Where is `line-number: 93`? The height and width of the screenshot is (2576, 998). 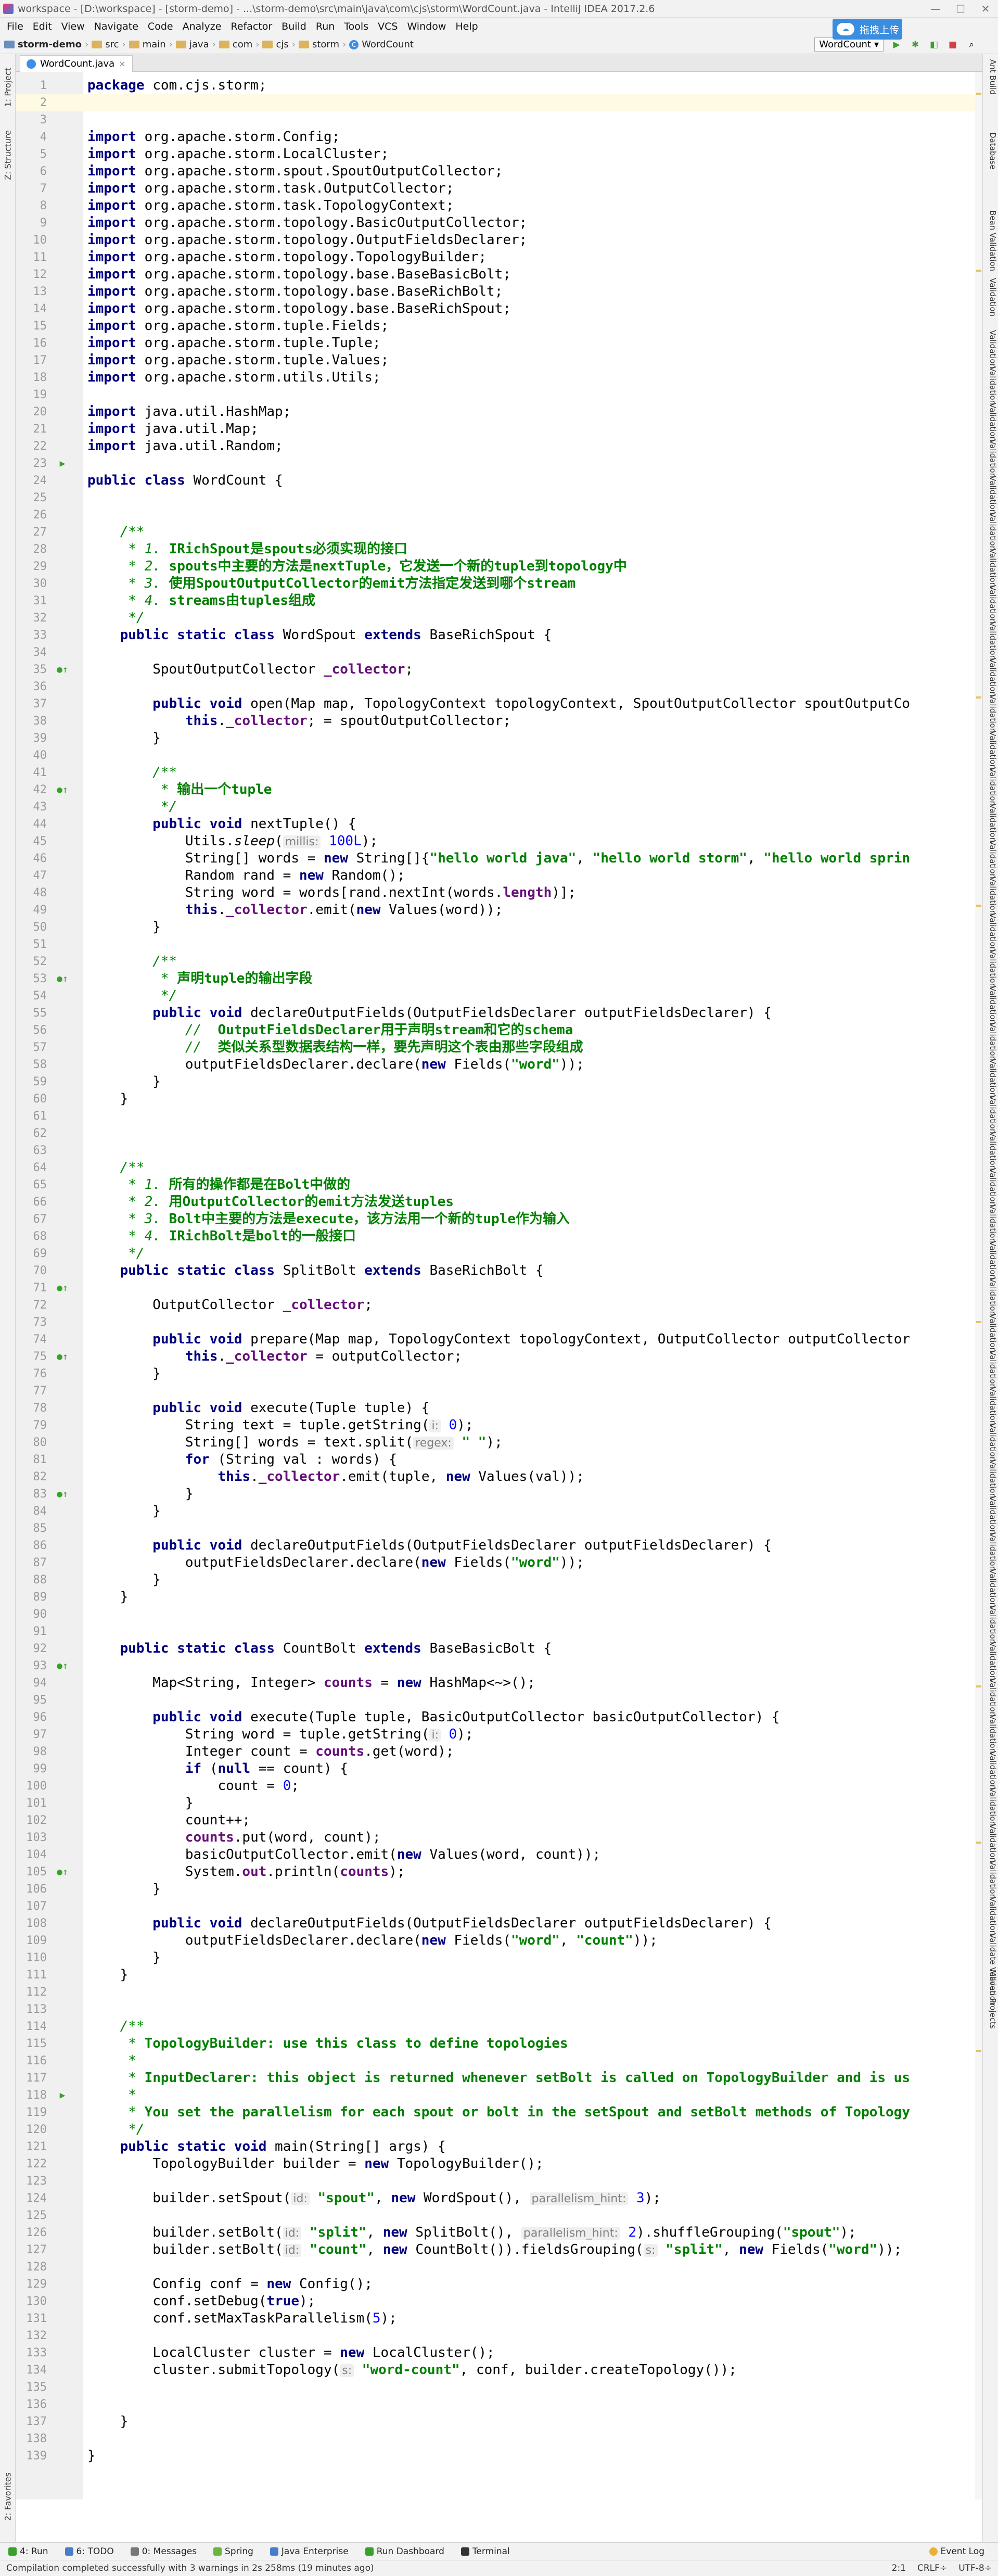 line-number: 93 is located at coordinates (32, 1665).